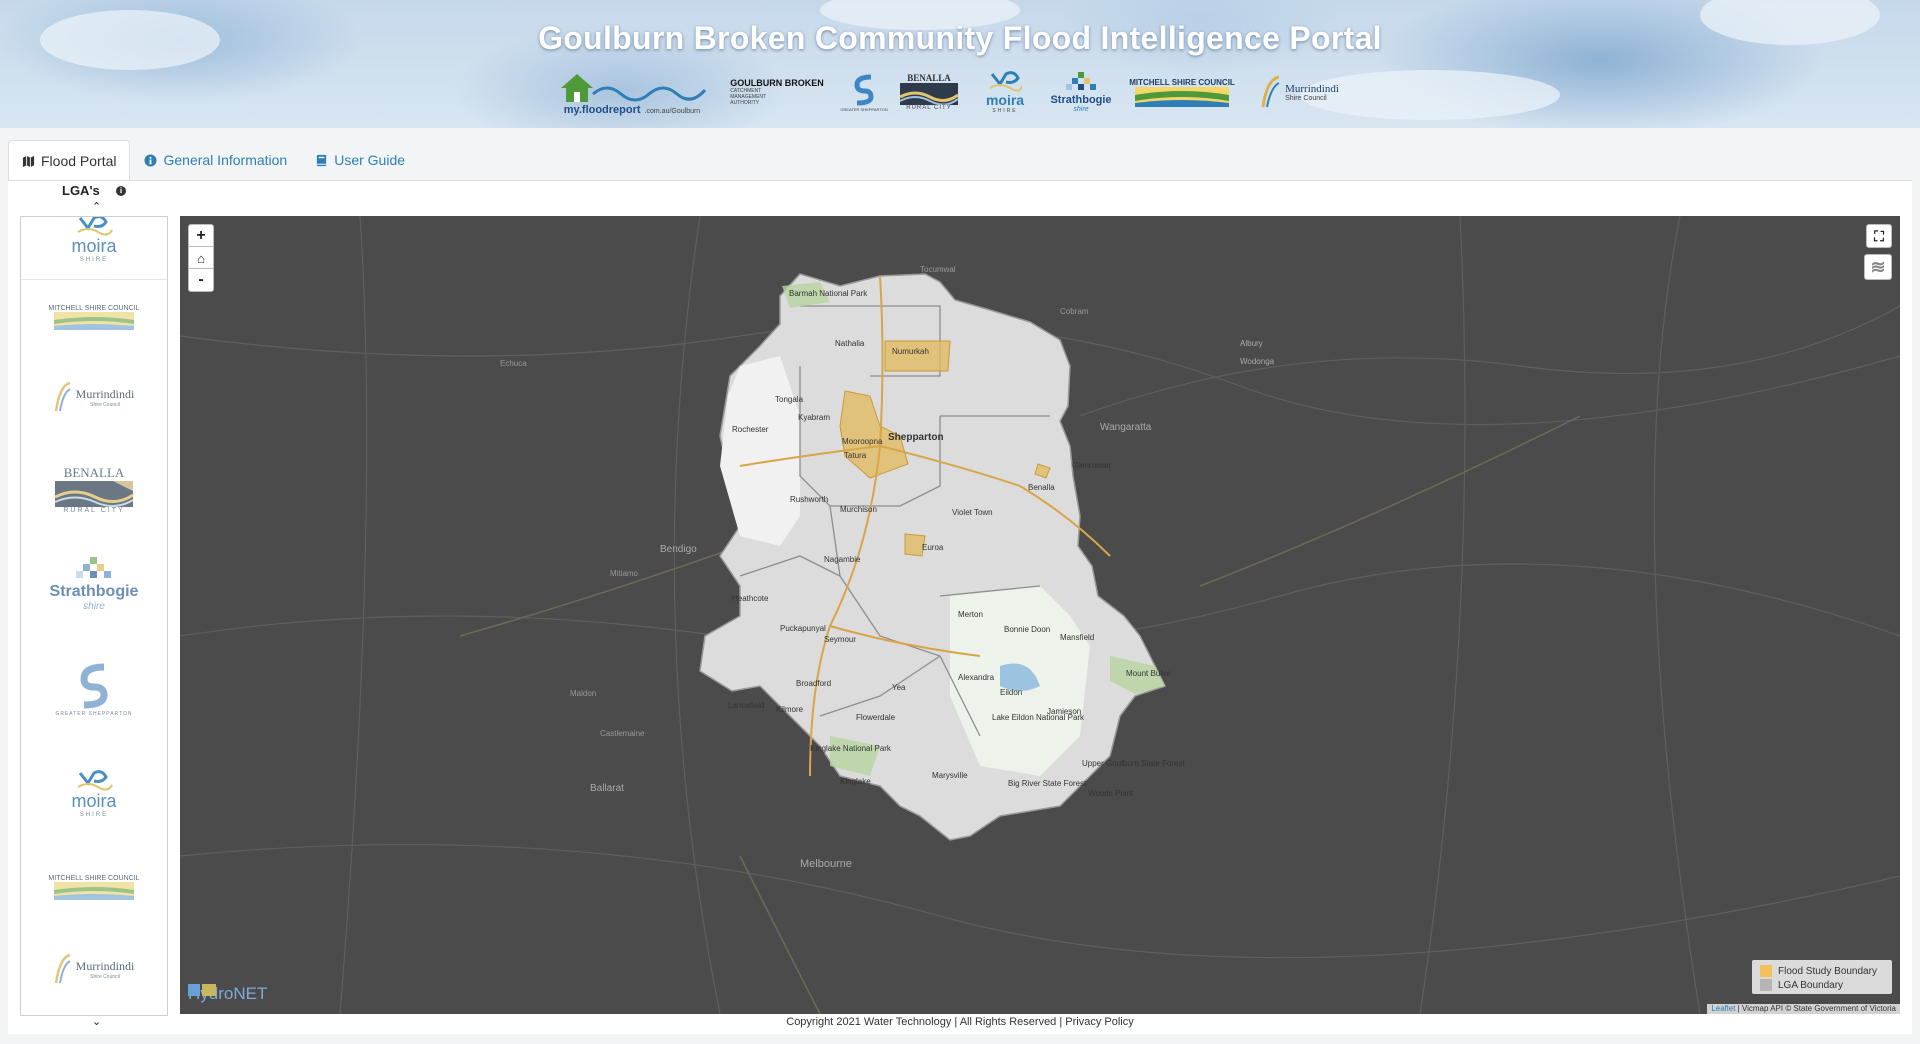 The width and height of the screenshot is (1920, 1044). Describe the element at coordinates (876, 717) in the screenshot. I see `town-label: Flowerdale` at that location.